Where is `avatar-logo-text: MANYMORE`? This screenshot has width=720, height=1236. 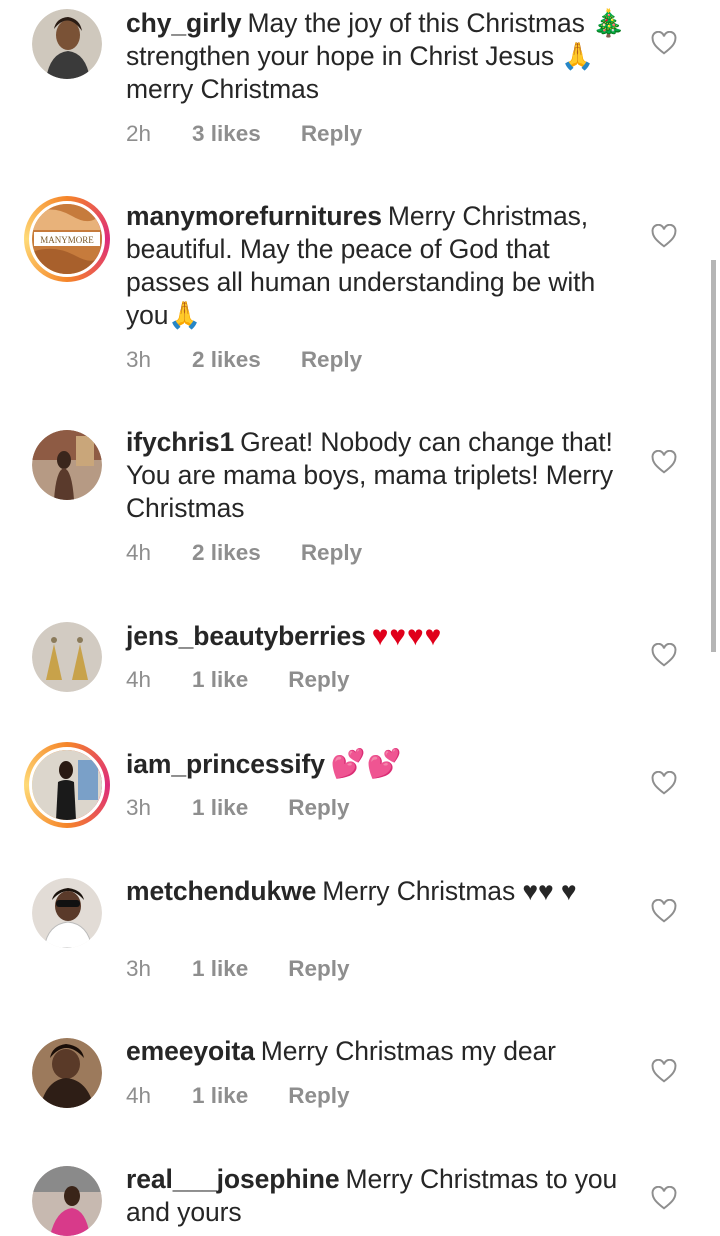 avatar-logo-text: MANYMORE is located at coordinates (67, 240).